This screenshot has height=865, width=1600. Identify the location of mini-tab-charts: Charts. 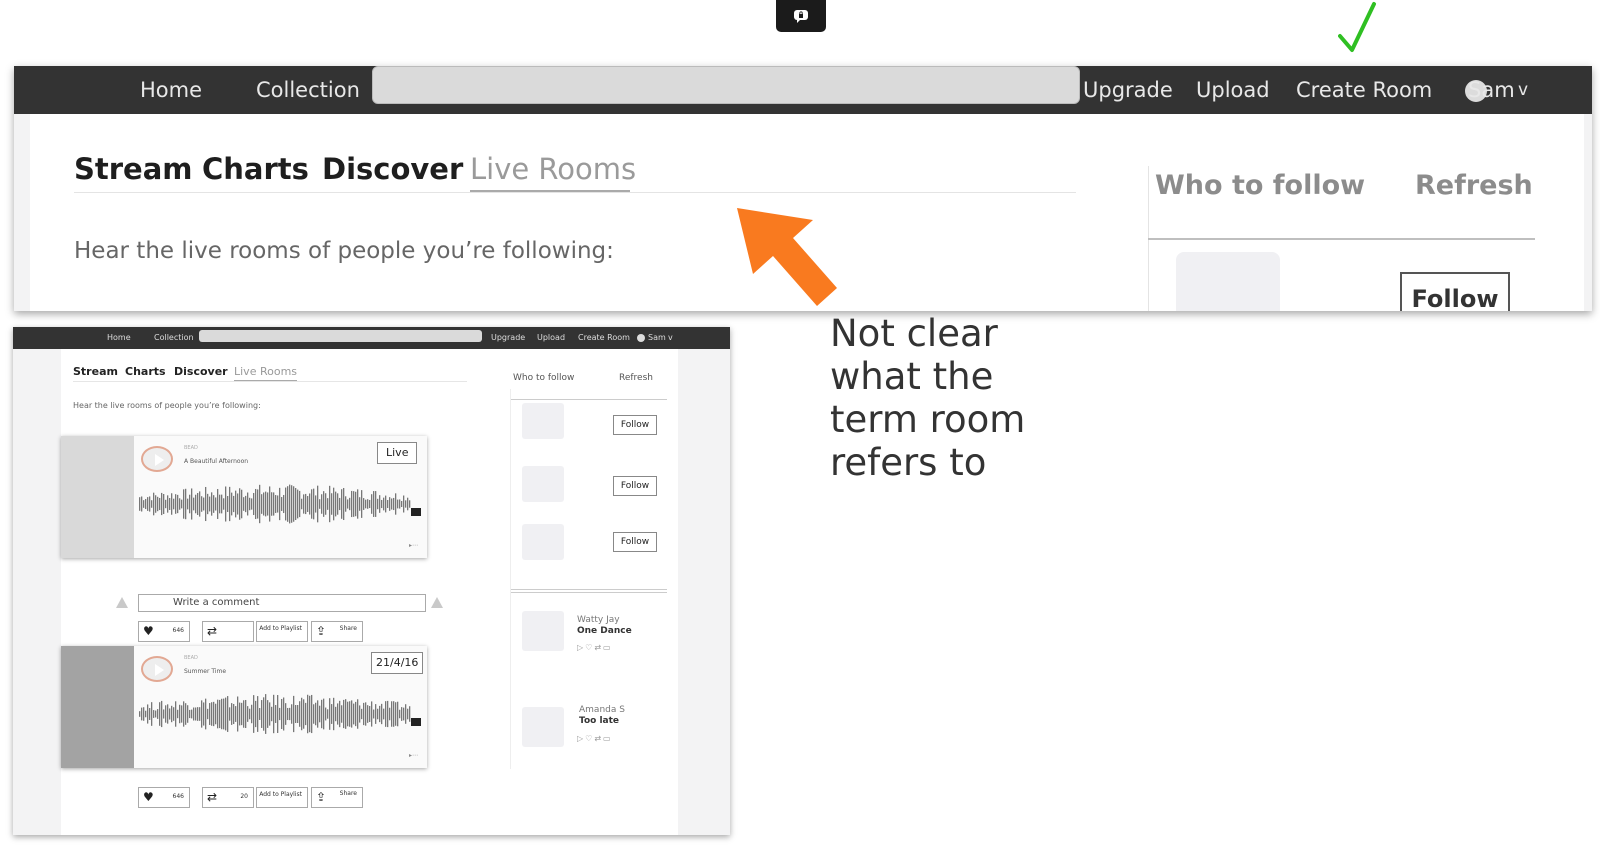
(145, 371).